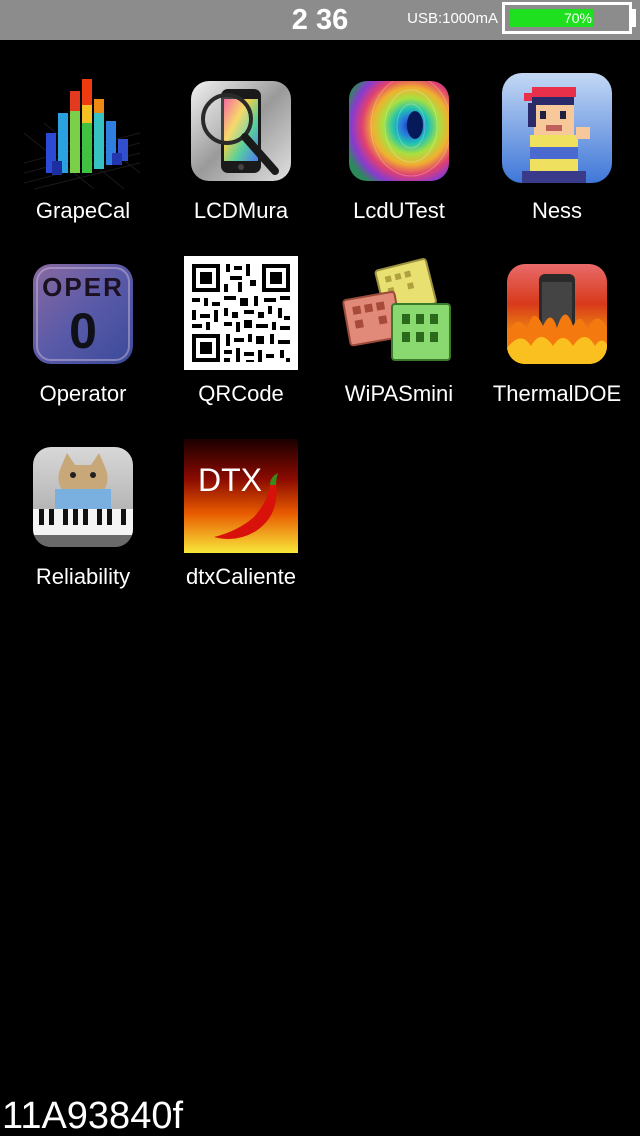 This screenshot has width=640, height=1136. I want to click on phone-magnifier-icon, so click(241, 131).